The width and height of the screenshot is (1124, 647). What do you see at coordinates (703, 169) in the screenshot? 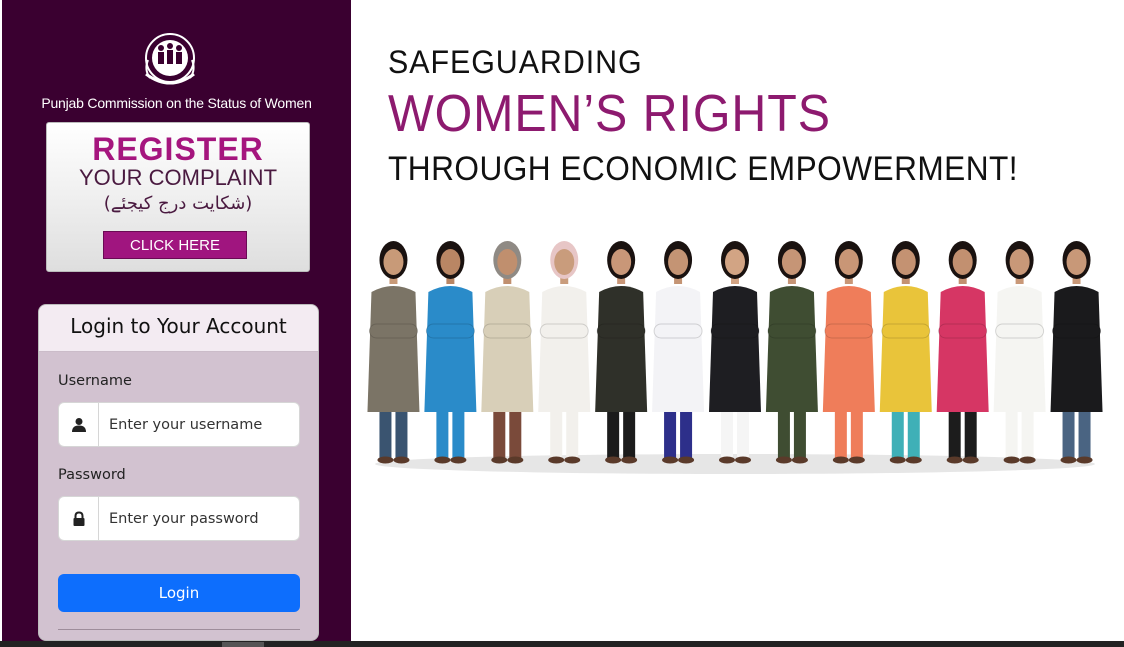
I see `hero-headline-economic-empowerment: THROUGH ECONOMIC EMPOWERMENT!` at bounding box center [703, 169].